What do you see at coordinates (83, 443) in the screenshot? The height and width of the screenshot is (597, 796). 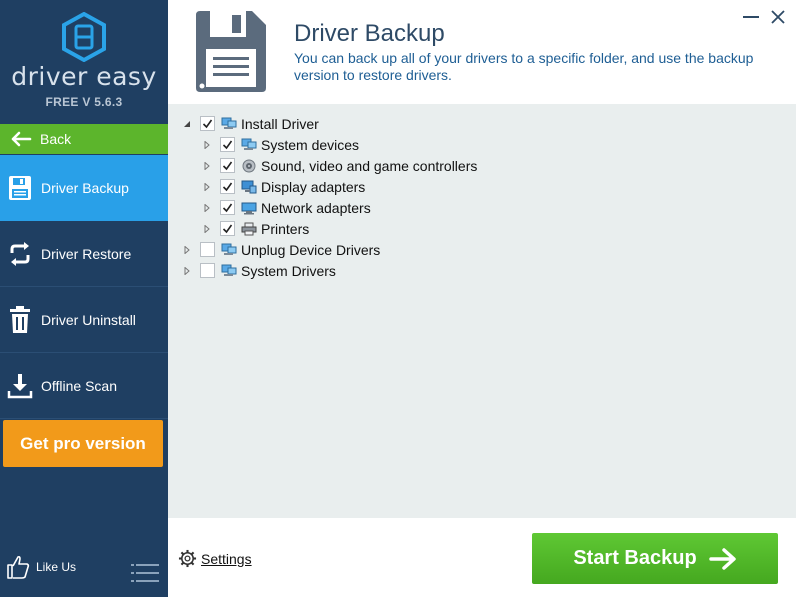 I see `get-pro-button: Get pro version` at bounding box center [83, 443].